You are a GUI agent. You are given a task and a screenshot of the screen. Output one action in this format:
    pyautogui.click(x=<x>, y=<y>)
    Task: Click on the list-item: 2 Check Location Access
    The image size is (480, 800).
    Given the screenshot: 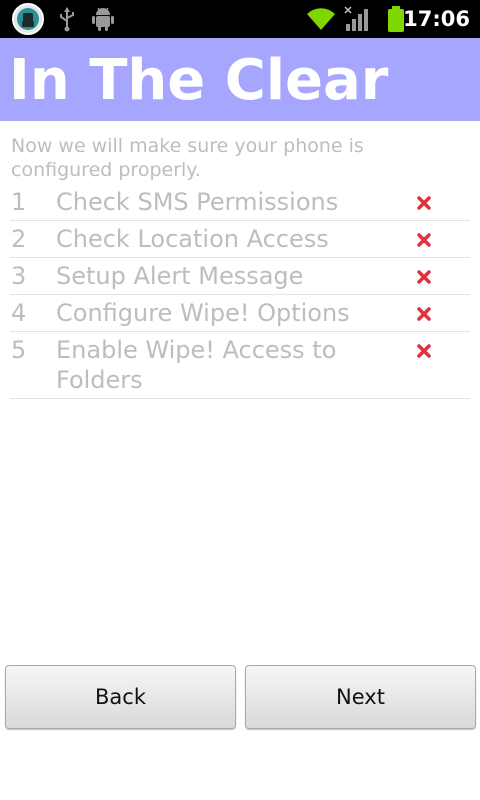 What is the action you would take?
    pyautogui.click(x=240, y=239)
    